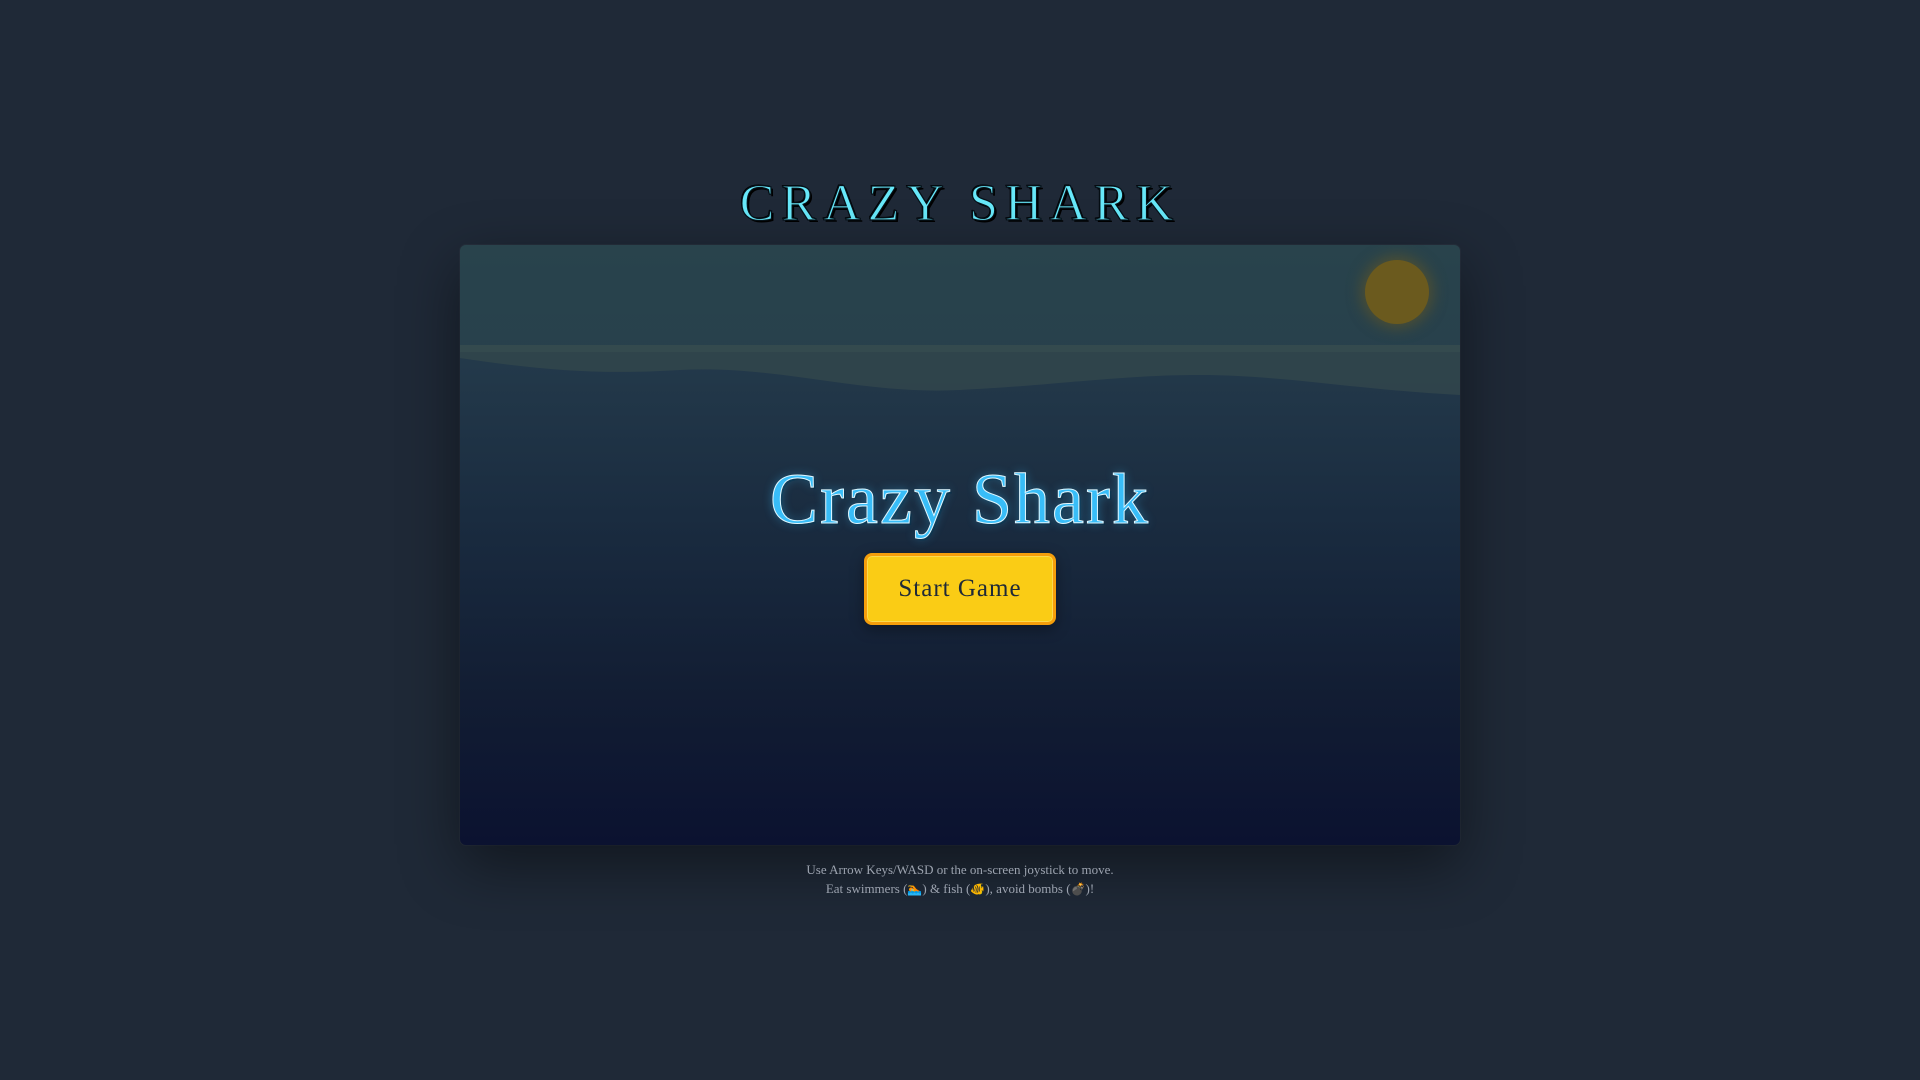  What do you see at coordinates (946, 888) in the screenshot?
I see `instructions-text-2: ) & fish (` at bounding box center [946, 888].